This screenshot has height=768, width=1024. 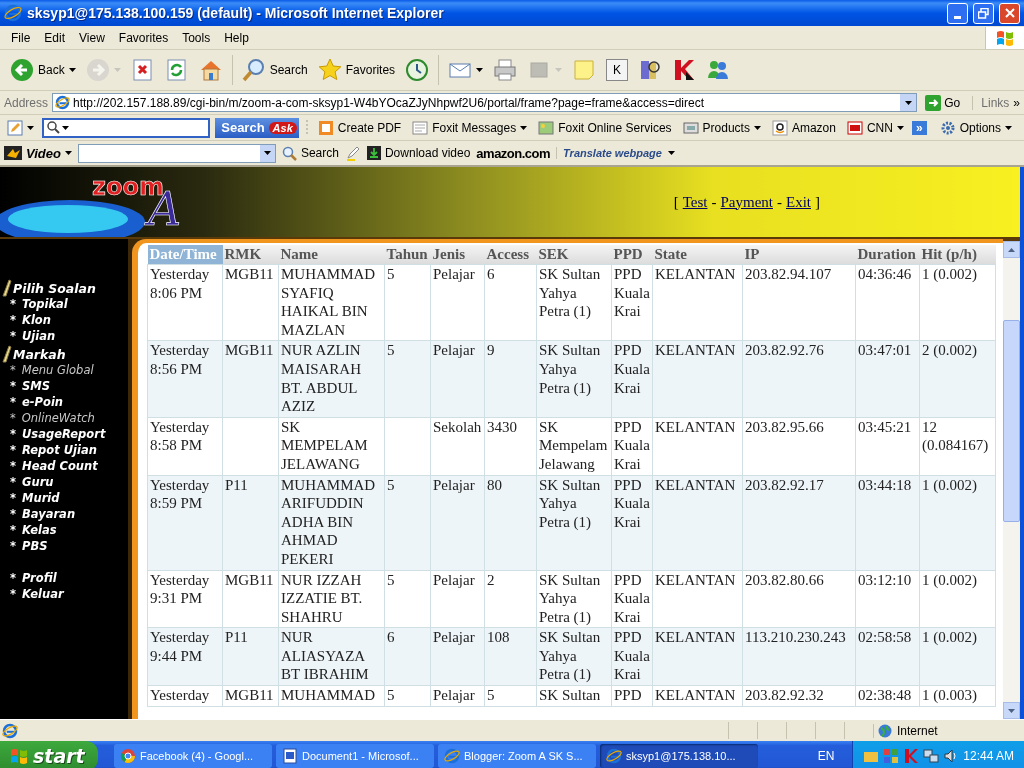 I want to click on ask-search-button: Search Ask, so click(x=257, y=127).